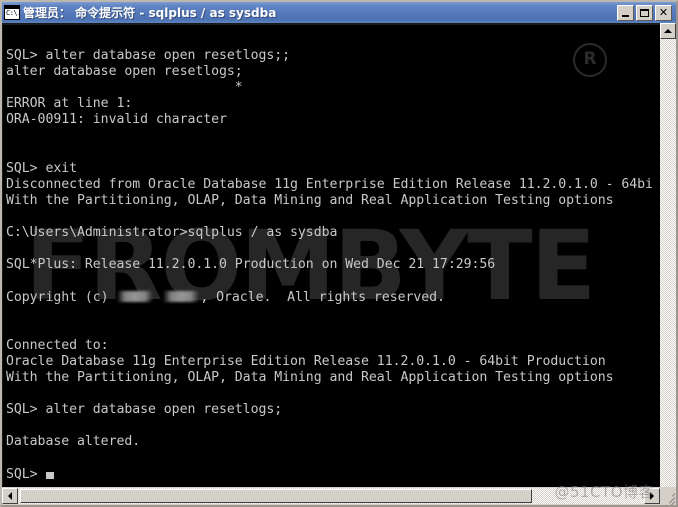  I want to click on window-resize-grip, so click(668, 496).